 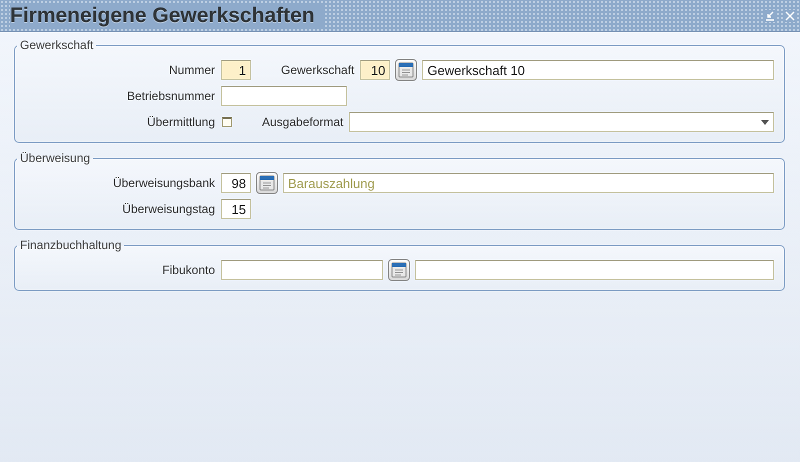 I want to click on minimize-icon, so click(x=770, y=16).